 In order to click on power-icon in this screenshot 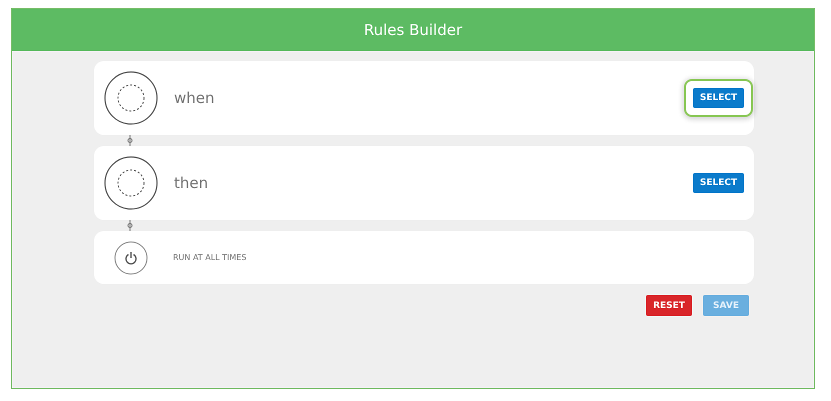, I will do `click(131, 257)`.